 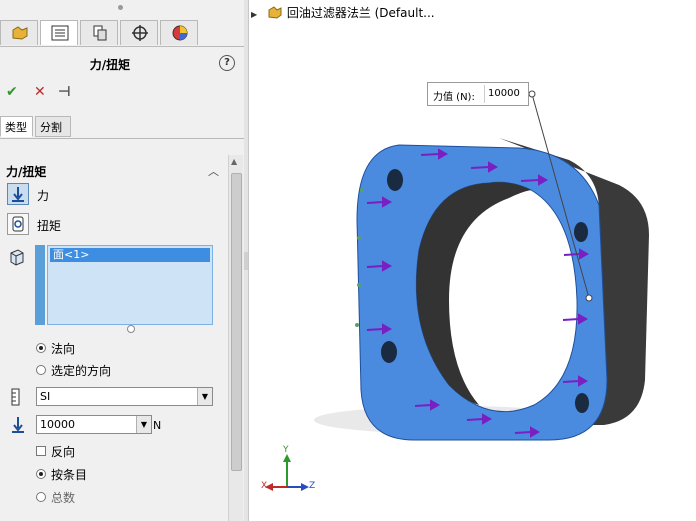 What do you see at coordinates (213, 171) in the screenshot?
I see `collapse-chevron-icon: ︿` at bounding box center [213, 171].